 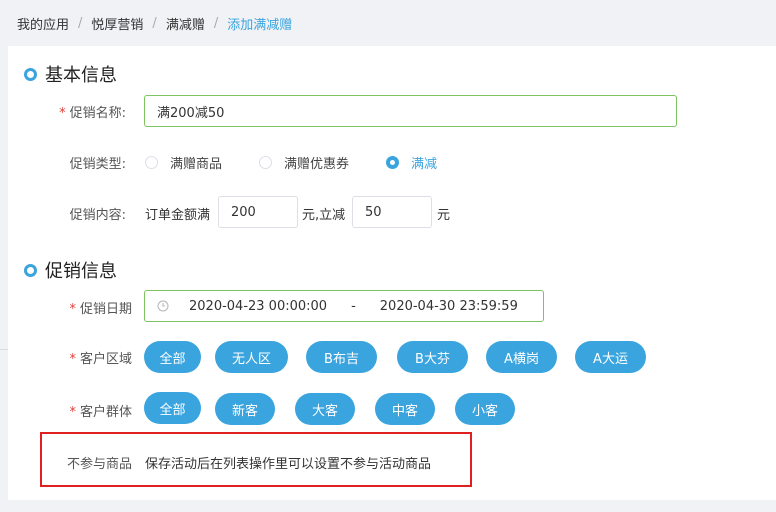 What do you see at coordinates (610, 357) in the screenshot?
I see `region-tag-adayun: A大运` at bounding box center [610, 357].